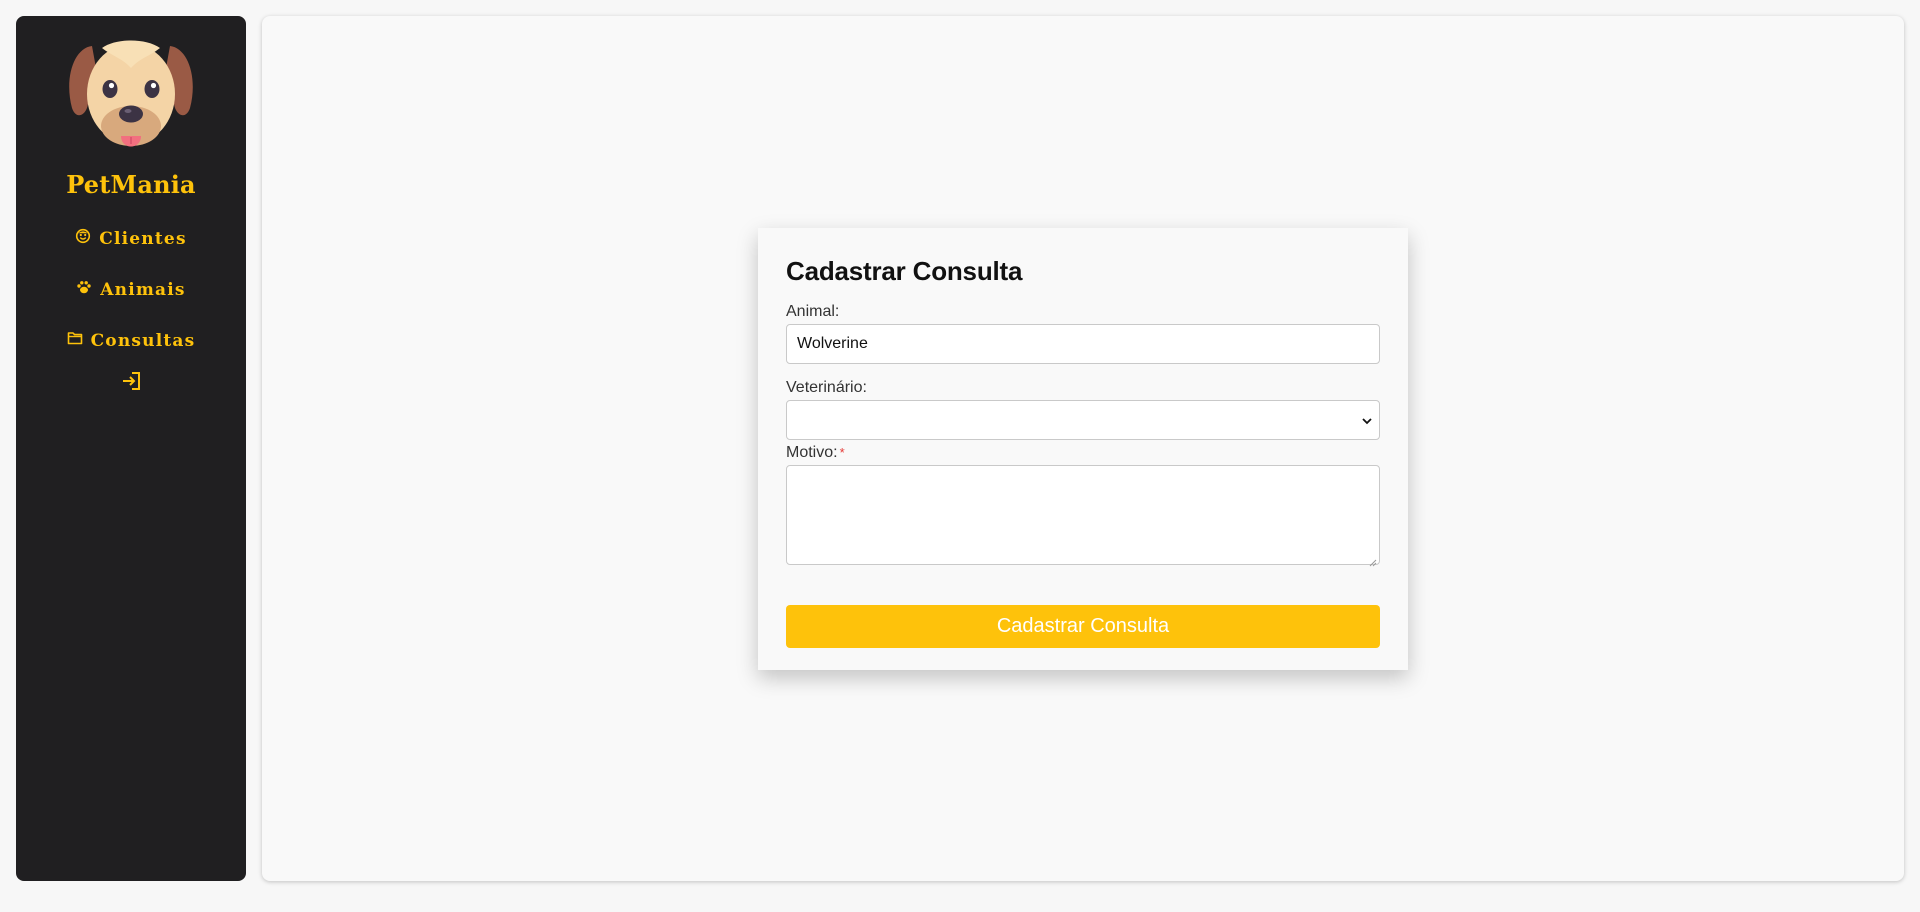  Describe the element at coordinates (87, 238) in the screenshot. I see `face-icon` at that location.